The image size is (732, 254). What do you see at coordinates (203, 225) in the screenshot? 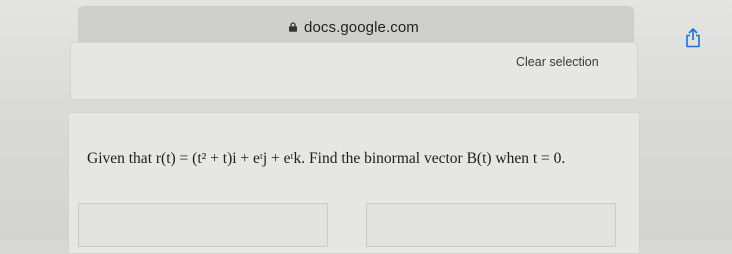
I see `answer-box-left` at bounding box center [203, 225].